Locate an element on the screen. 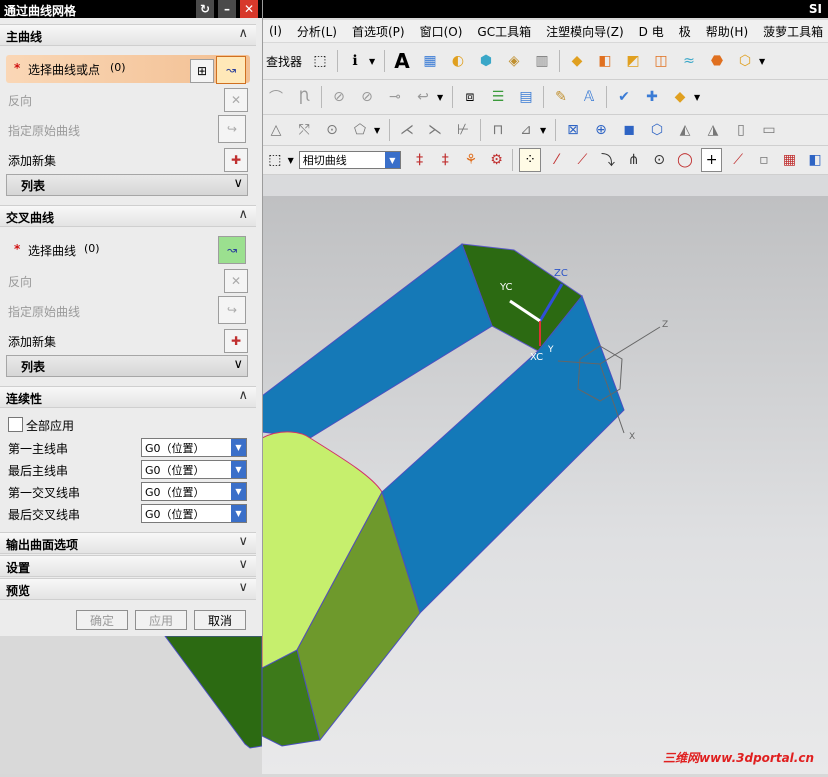  circle-tangent-icon: ⊙ is located at coordinates (332, 130).